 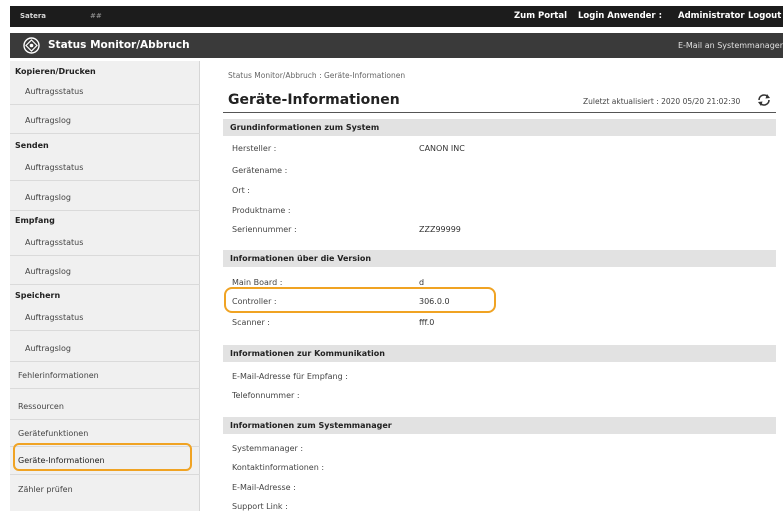 What do you see at coordinates (264, 229) in the screenshot?
I see `label-serial-number: Seriennummer :` at bounding box center [264, 229].